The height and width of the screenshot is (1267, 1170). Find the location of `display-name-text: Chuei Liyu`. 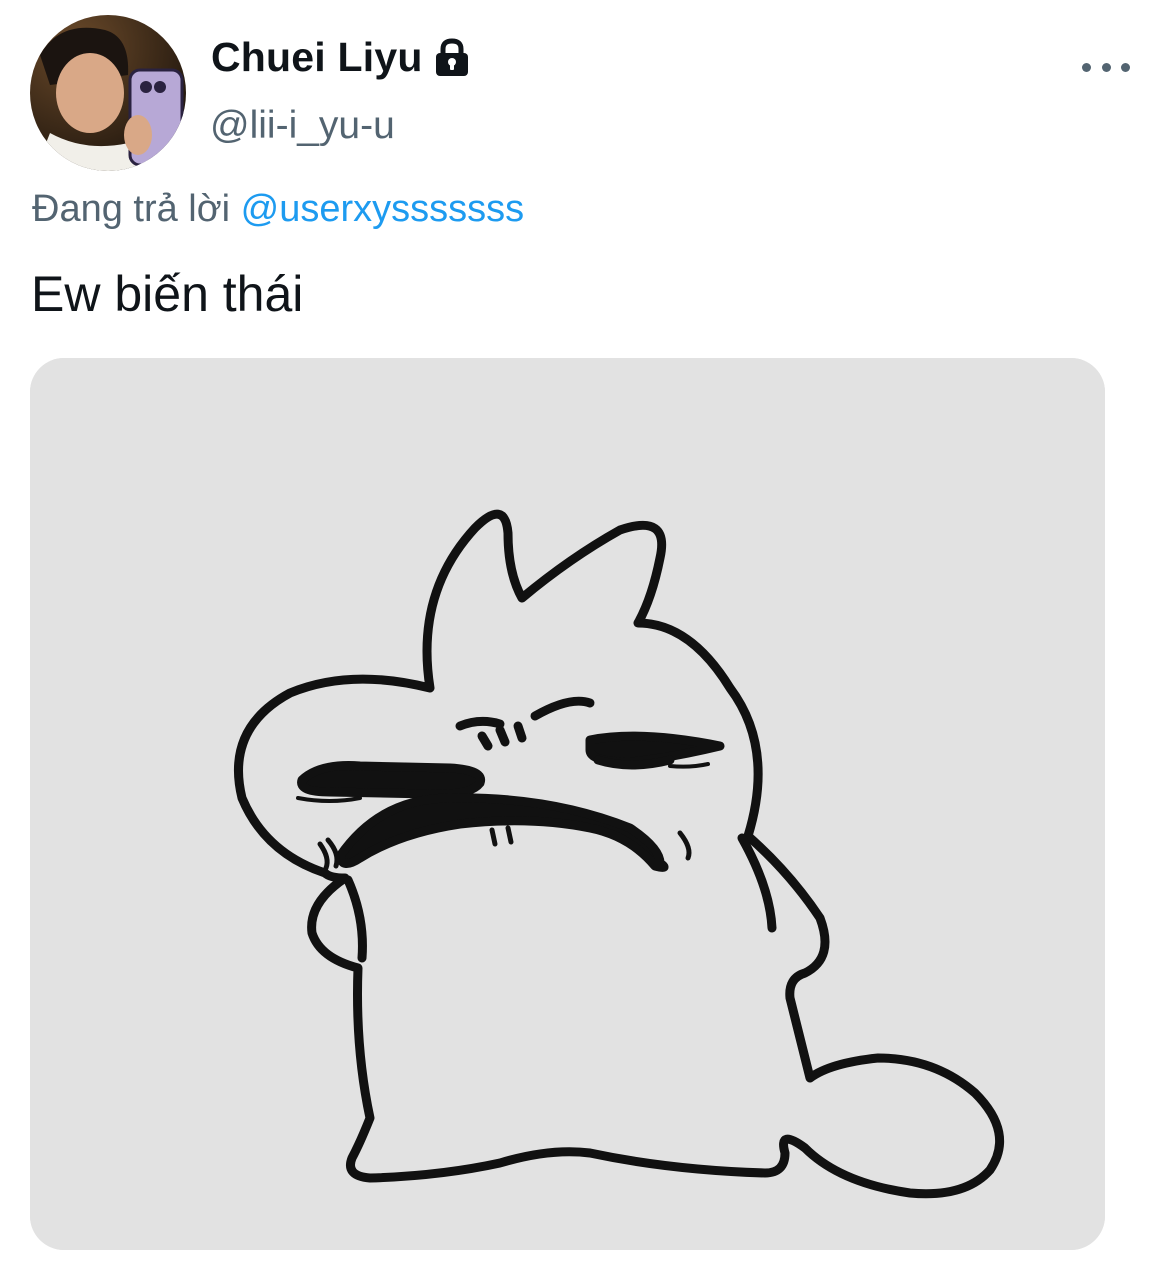

display-name-text: Chuei Liyu is located at coordinates (317, 57).